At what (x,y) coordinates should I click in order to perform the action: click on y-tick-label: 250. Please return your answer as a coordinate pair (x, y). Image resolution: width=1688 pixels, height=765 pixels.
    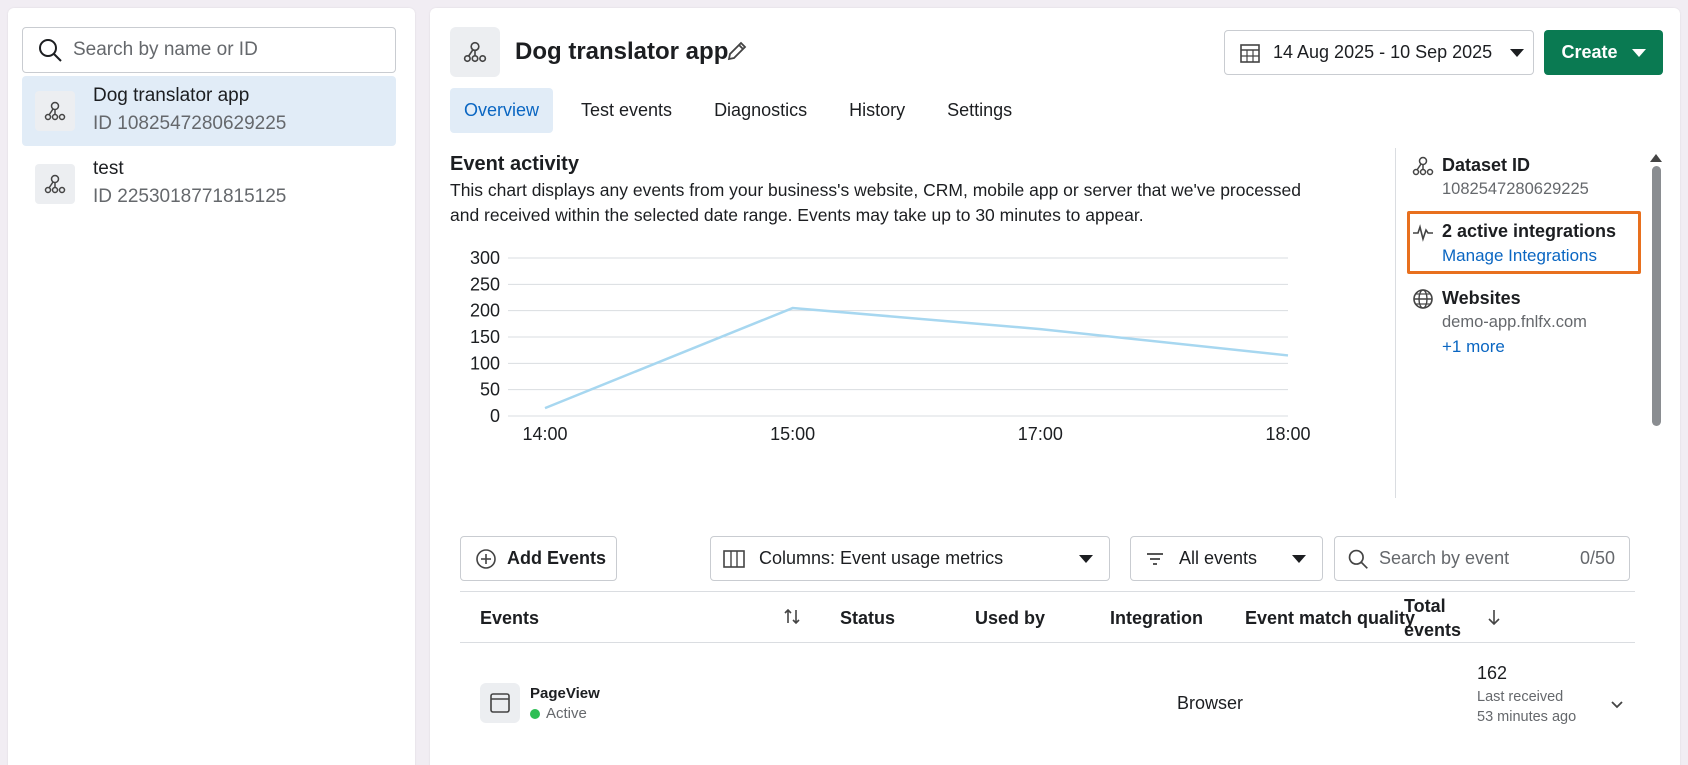
    Looking at the image, I should click on (485, 284).